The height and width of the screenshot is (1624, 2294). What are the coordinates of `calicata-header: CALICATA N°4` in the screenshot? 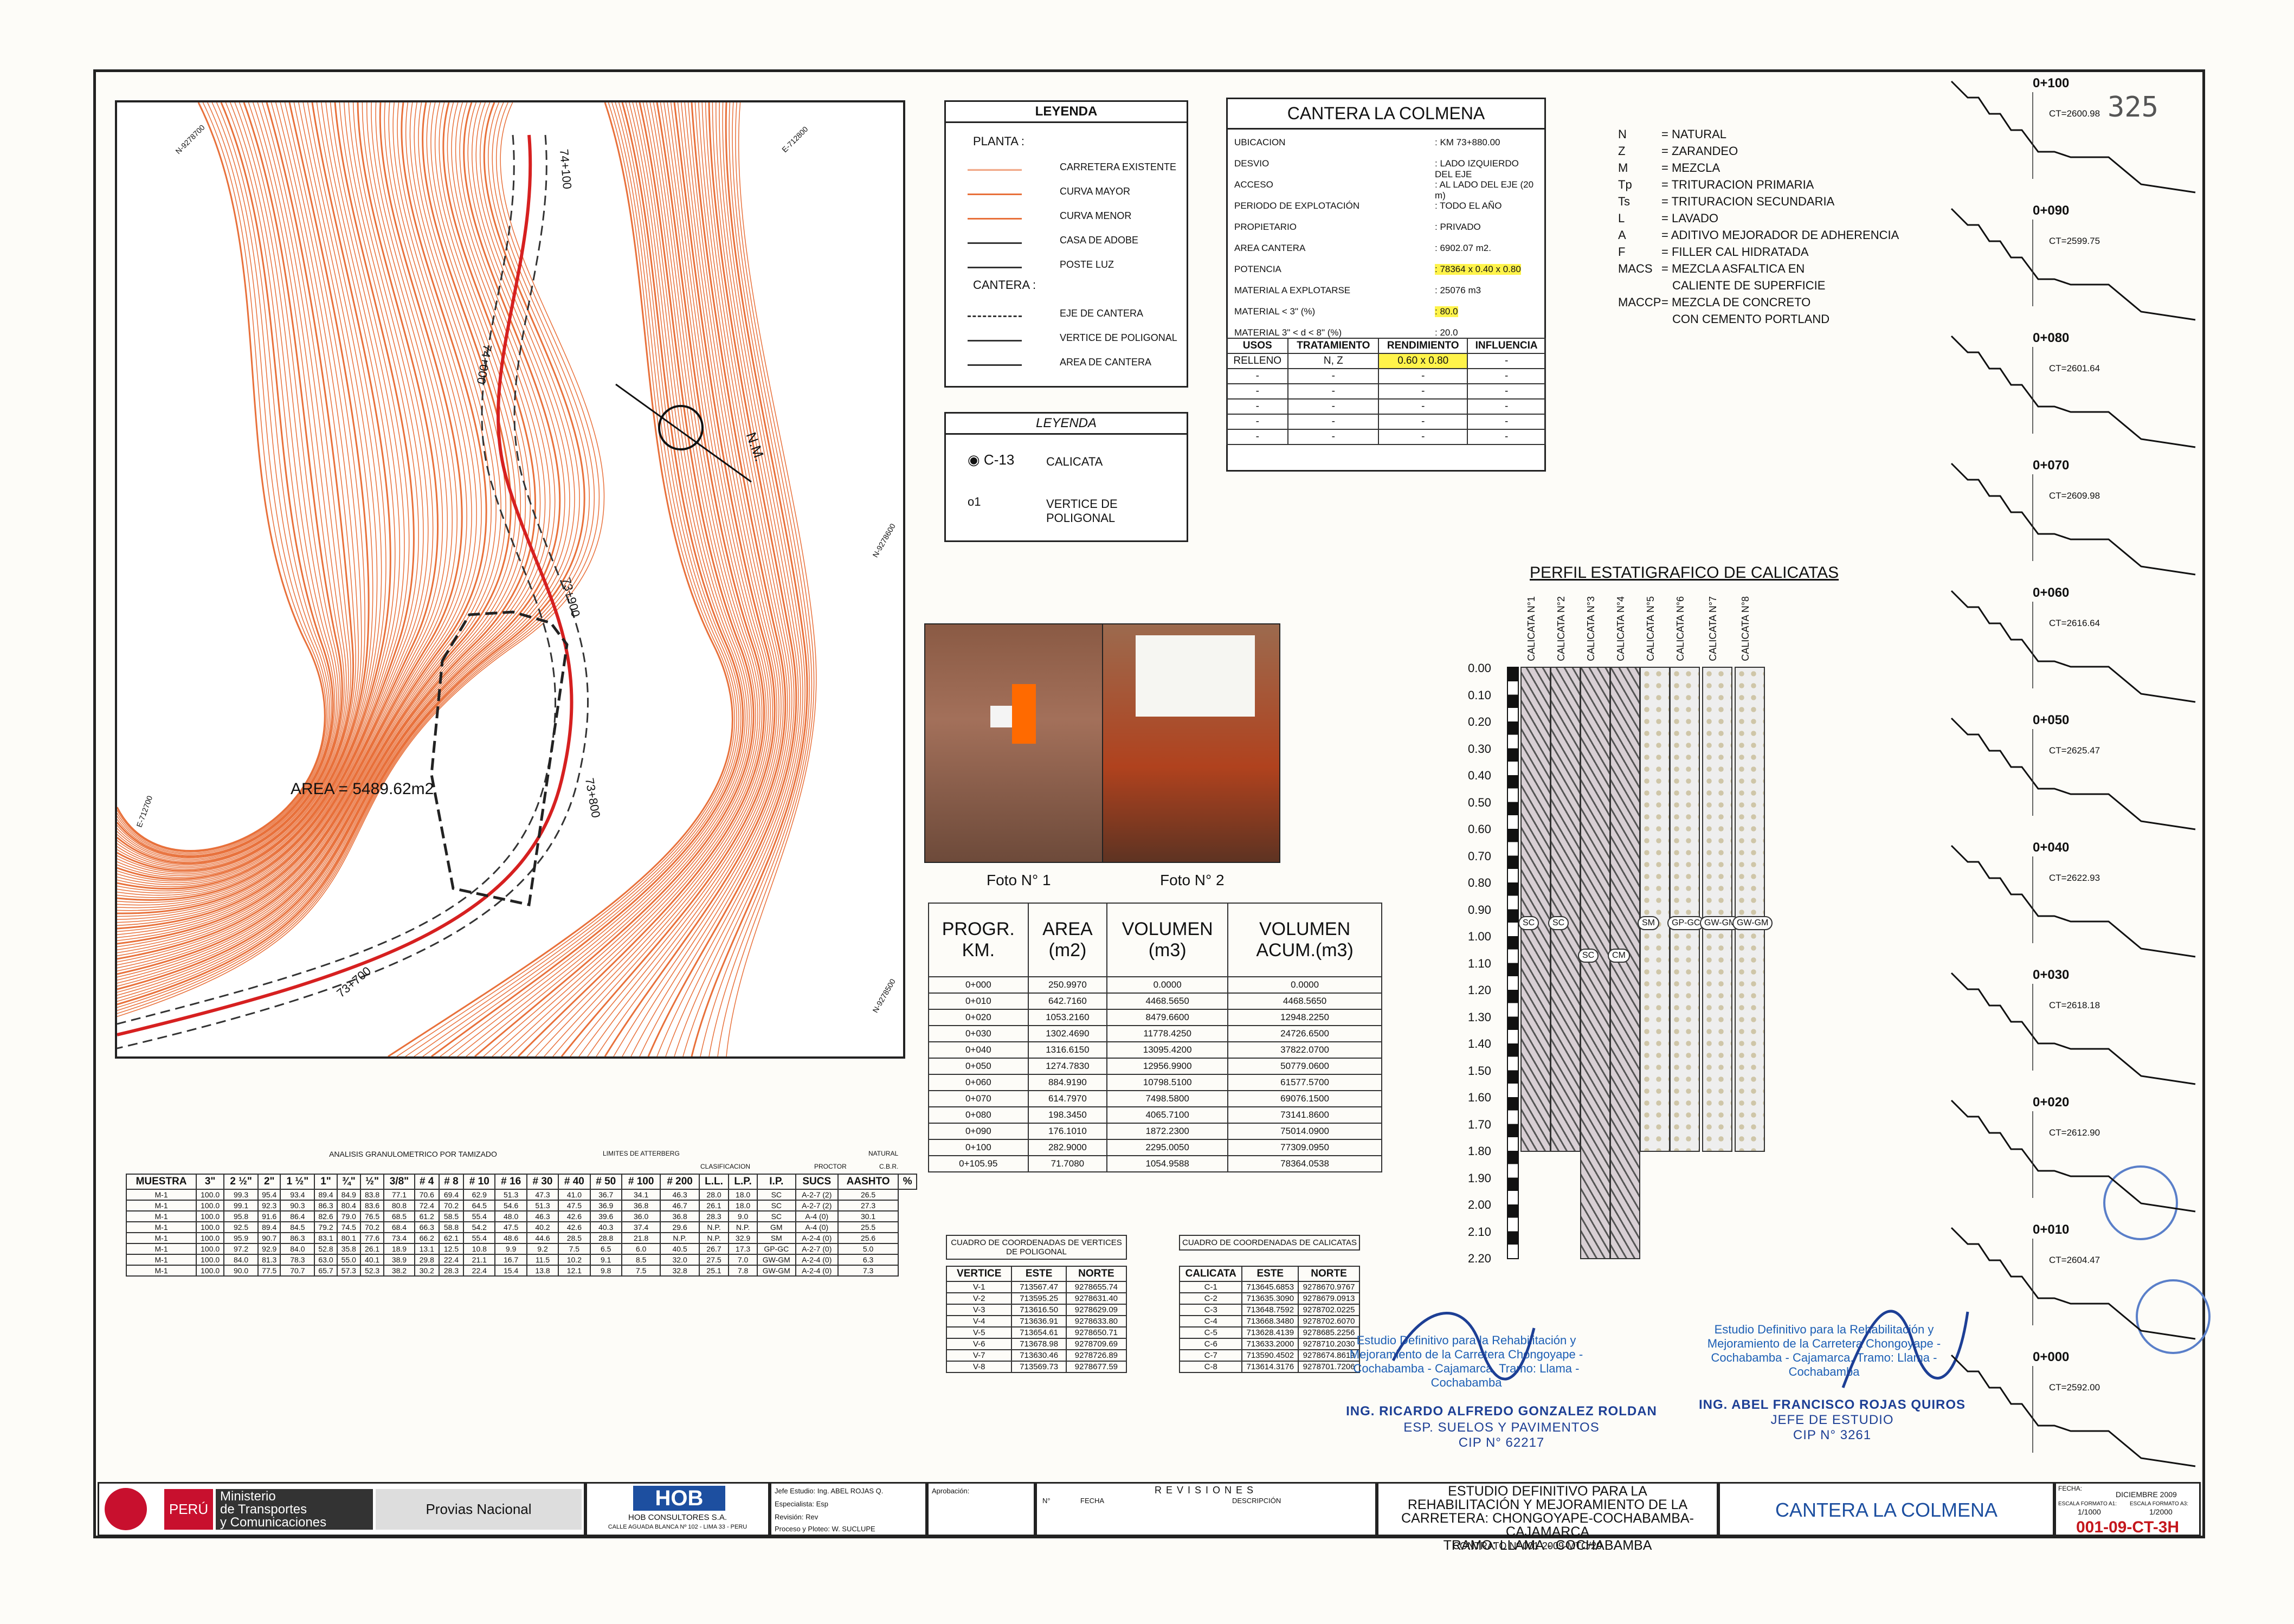 It's located at (1621, 628).